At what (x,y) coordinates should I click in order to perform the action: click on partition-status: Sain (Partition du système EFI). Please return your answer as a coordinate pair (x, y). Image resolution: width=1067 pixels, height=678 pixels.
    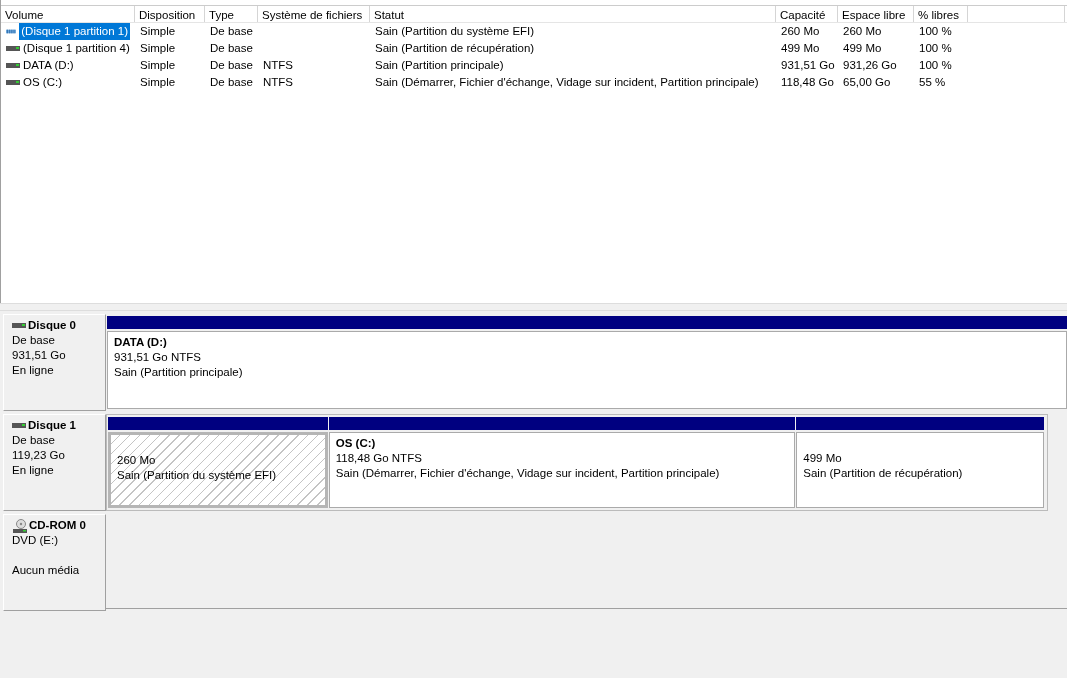
    Looking at the image, I should click on (197, 475).